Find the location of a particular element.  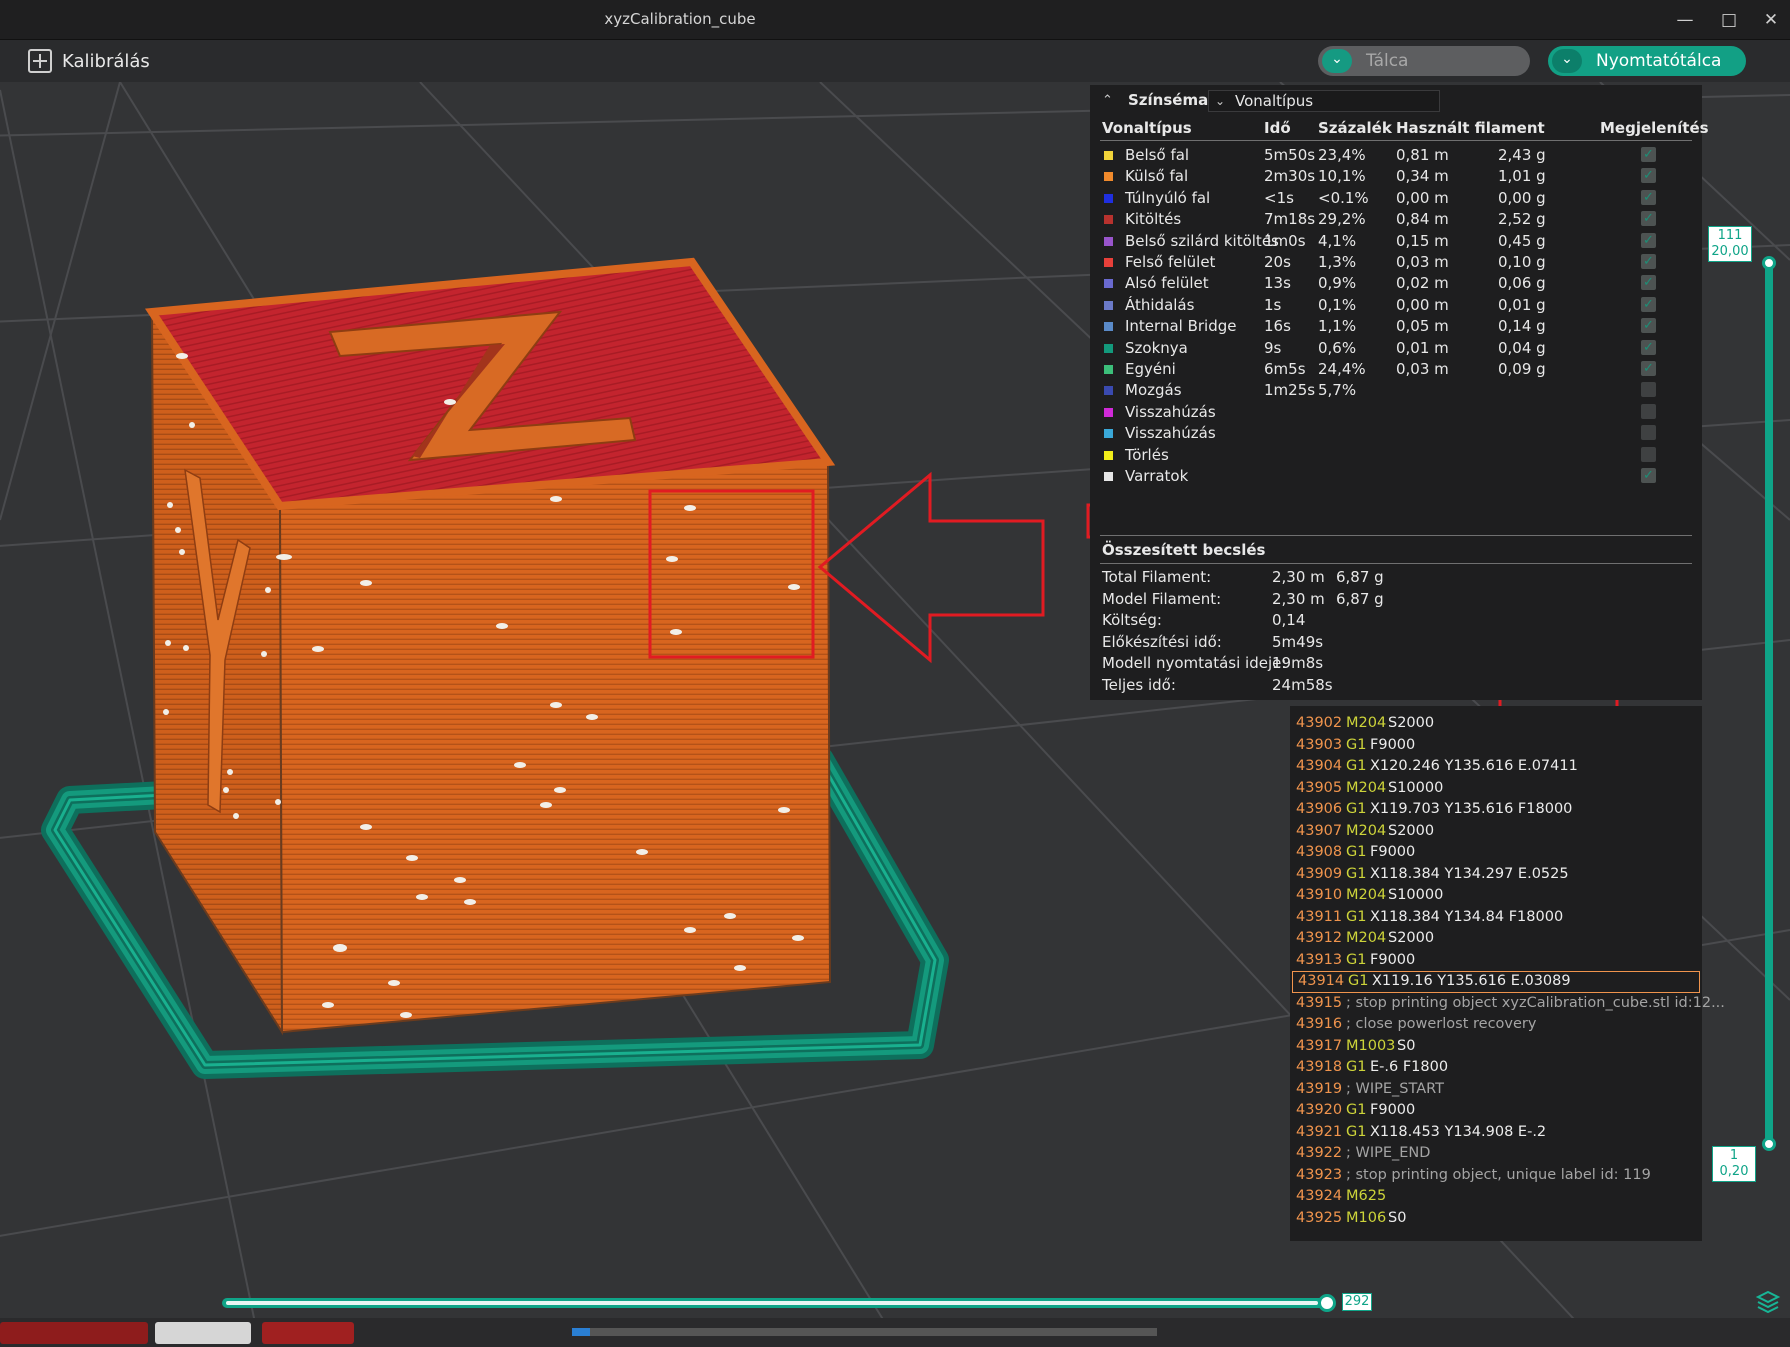

gcode-arguments: X118.384 Y134.297 E.0525 is located at coordinates (1469, 873).